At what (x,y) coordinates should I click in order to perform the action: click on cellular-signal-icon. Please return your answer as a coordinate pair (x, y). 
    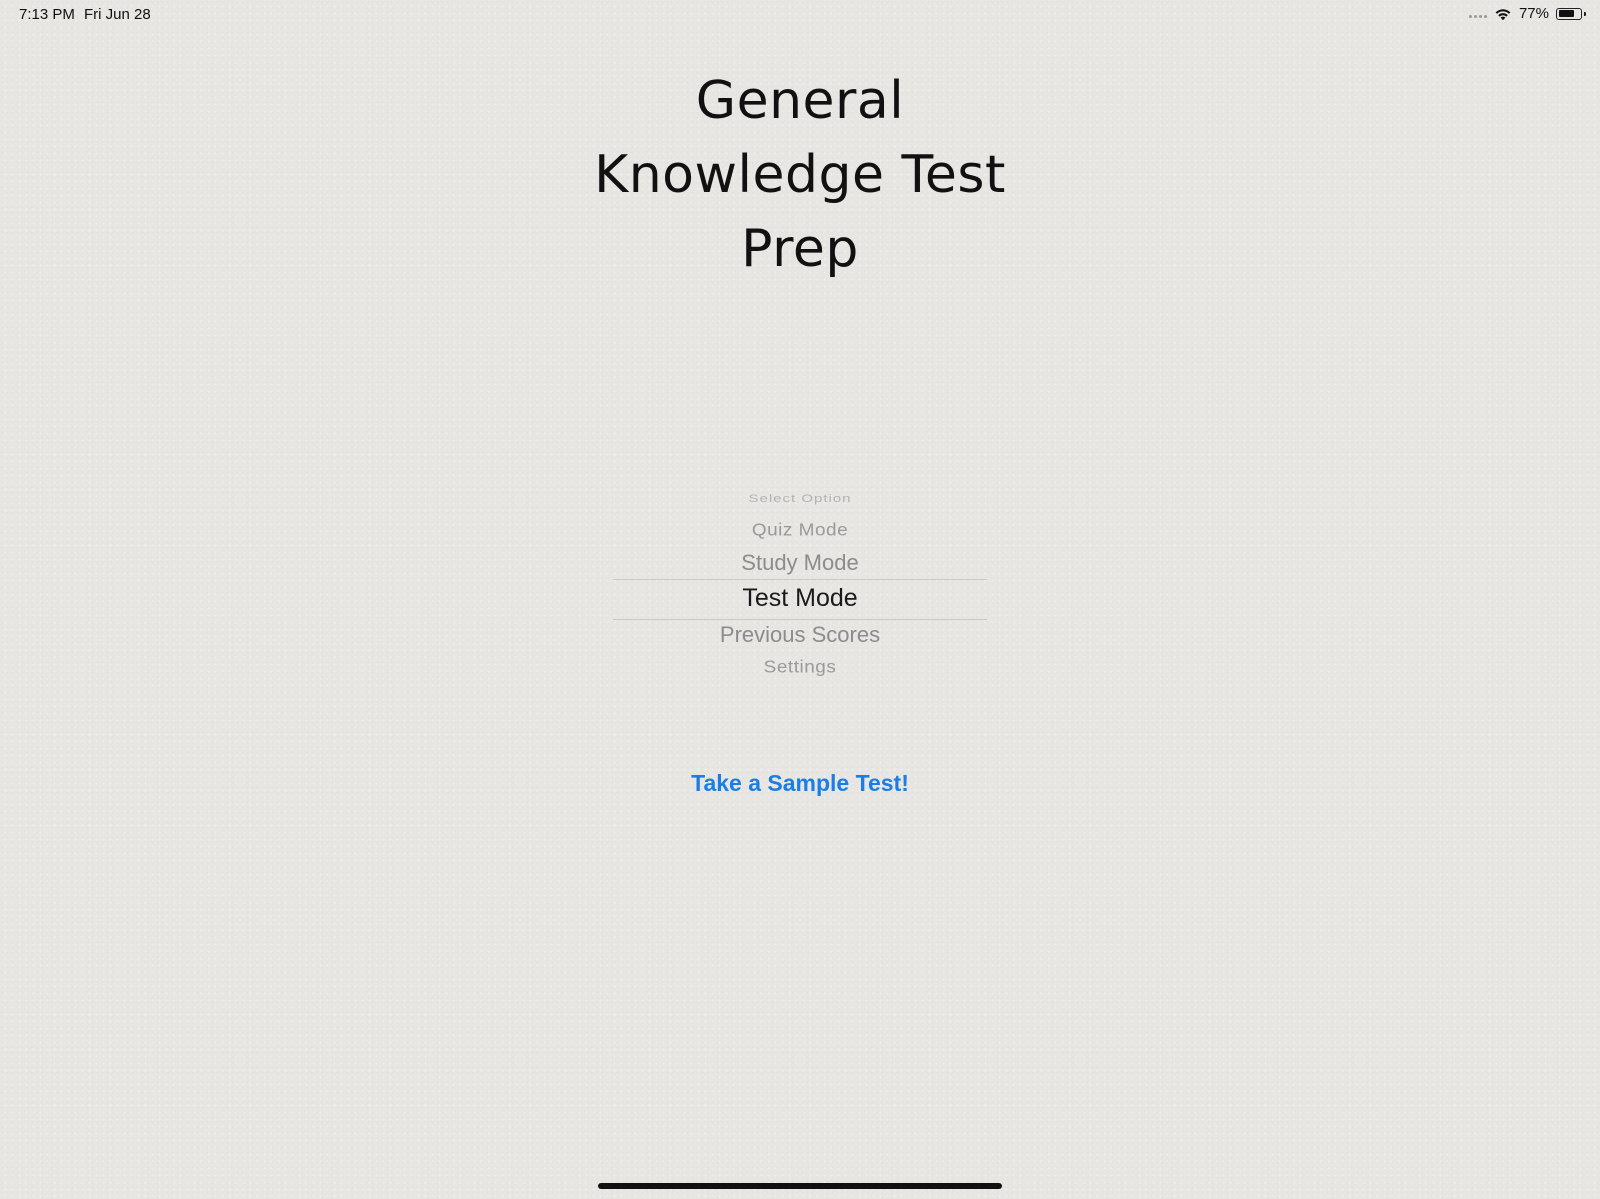
    Looking at the image, I should click on (1477, 16).